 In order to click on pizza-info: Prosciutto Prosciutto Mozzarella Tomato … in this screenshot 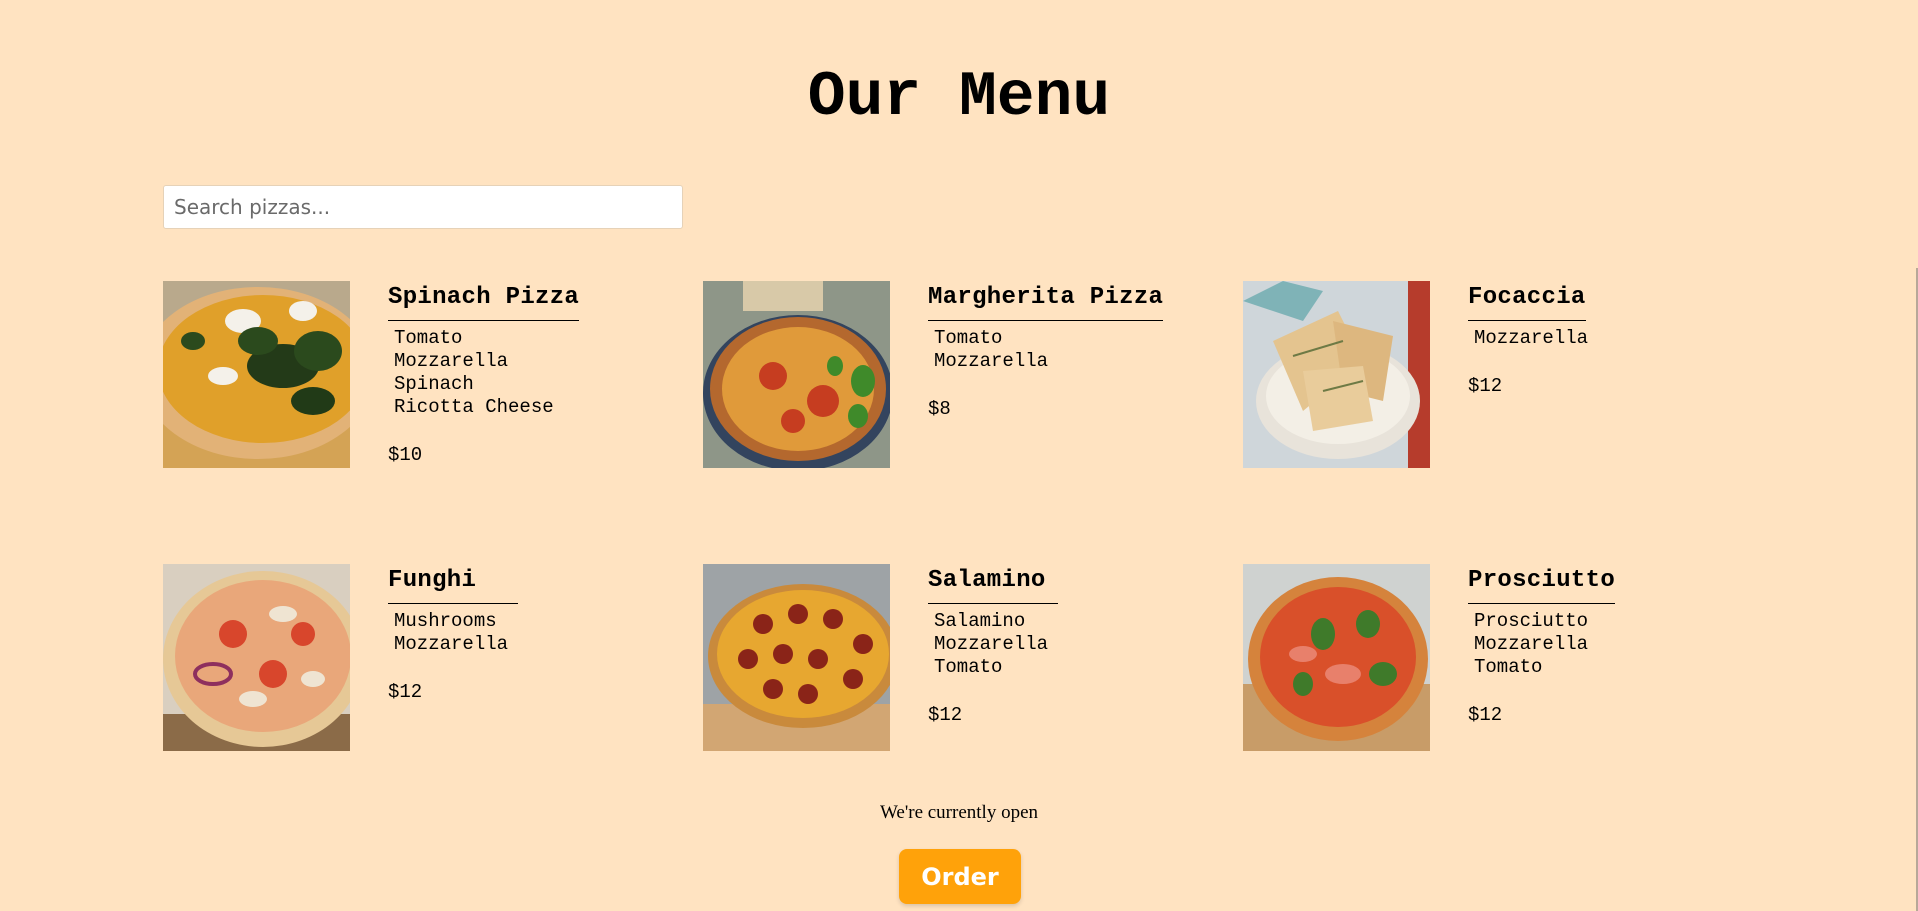, I will do `click(1542, 645)`.